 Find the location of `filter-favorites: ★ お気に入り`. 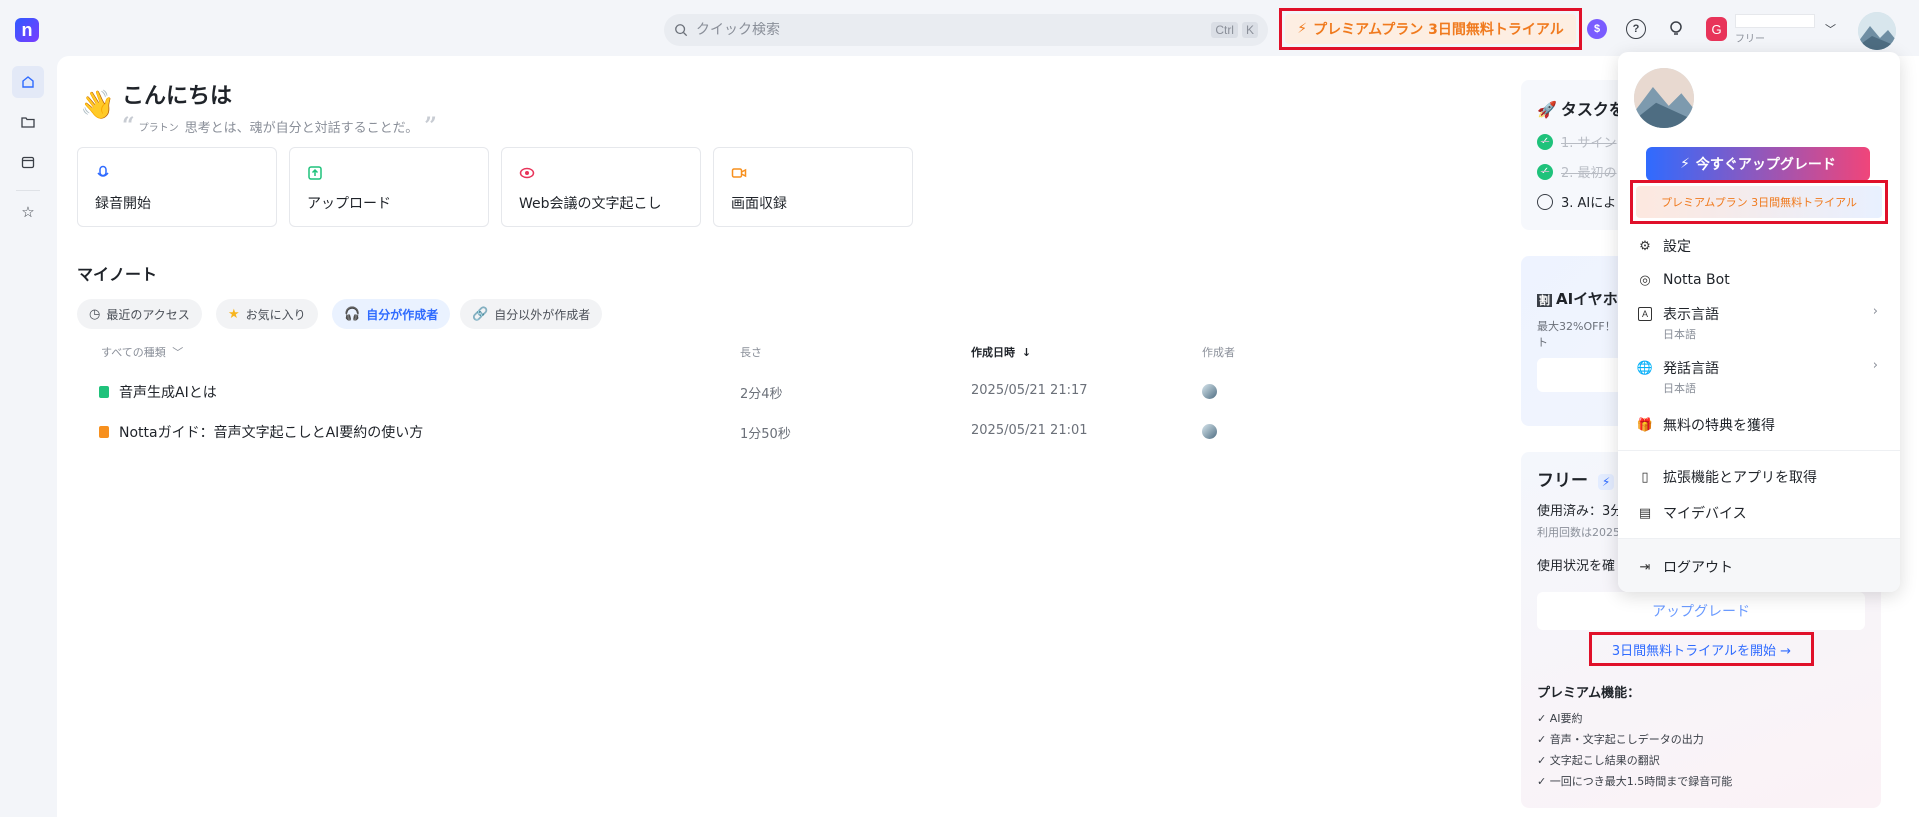

filter-favorites: ★ お気に入り is located at coordinates (267, 314).